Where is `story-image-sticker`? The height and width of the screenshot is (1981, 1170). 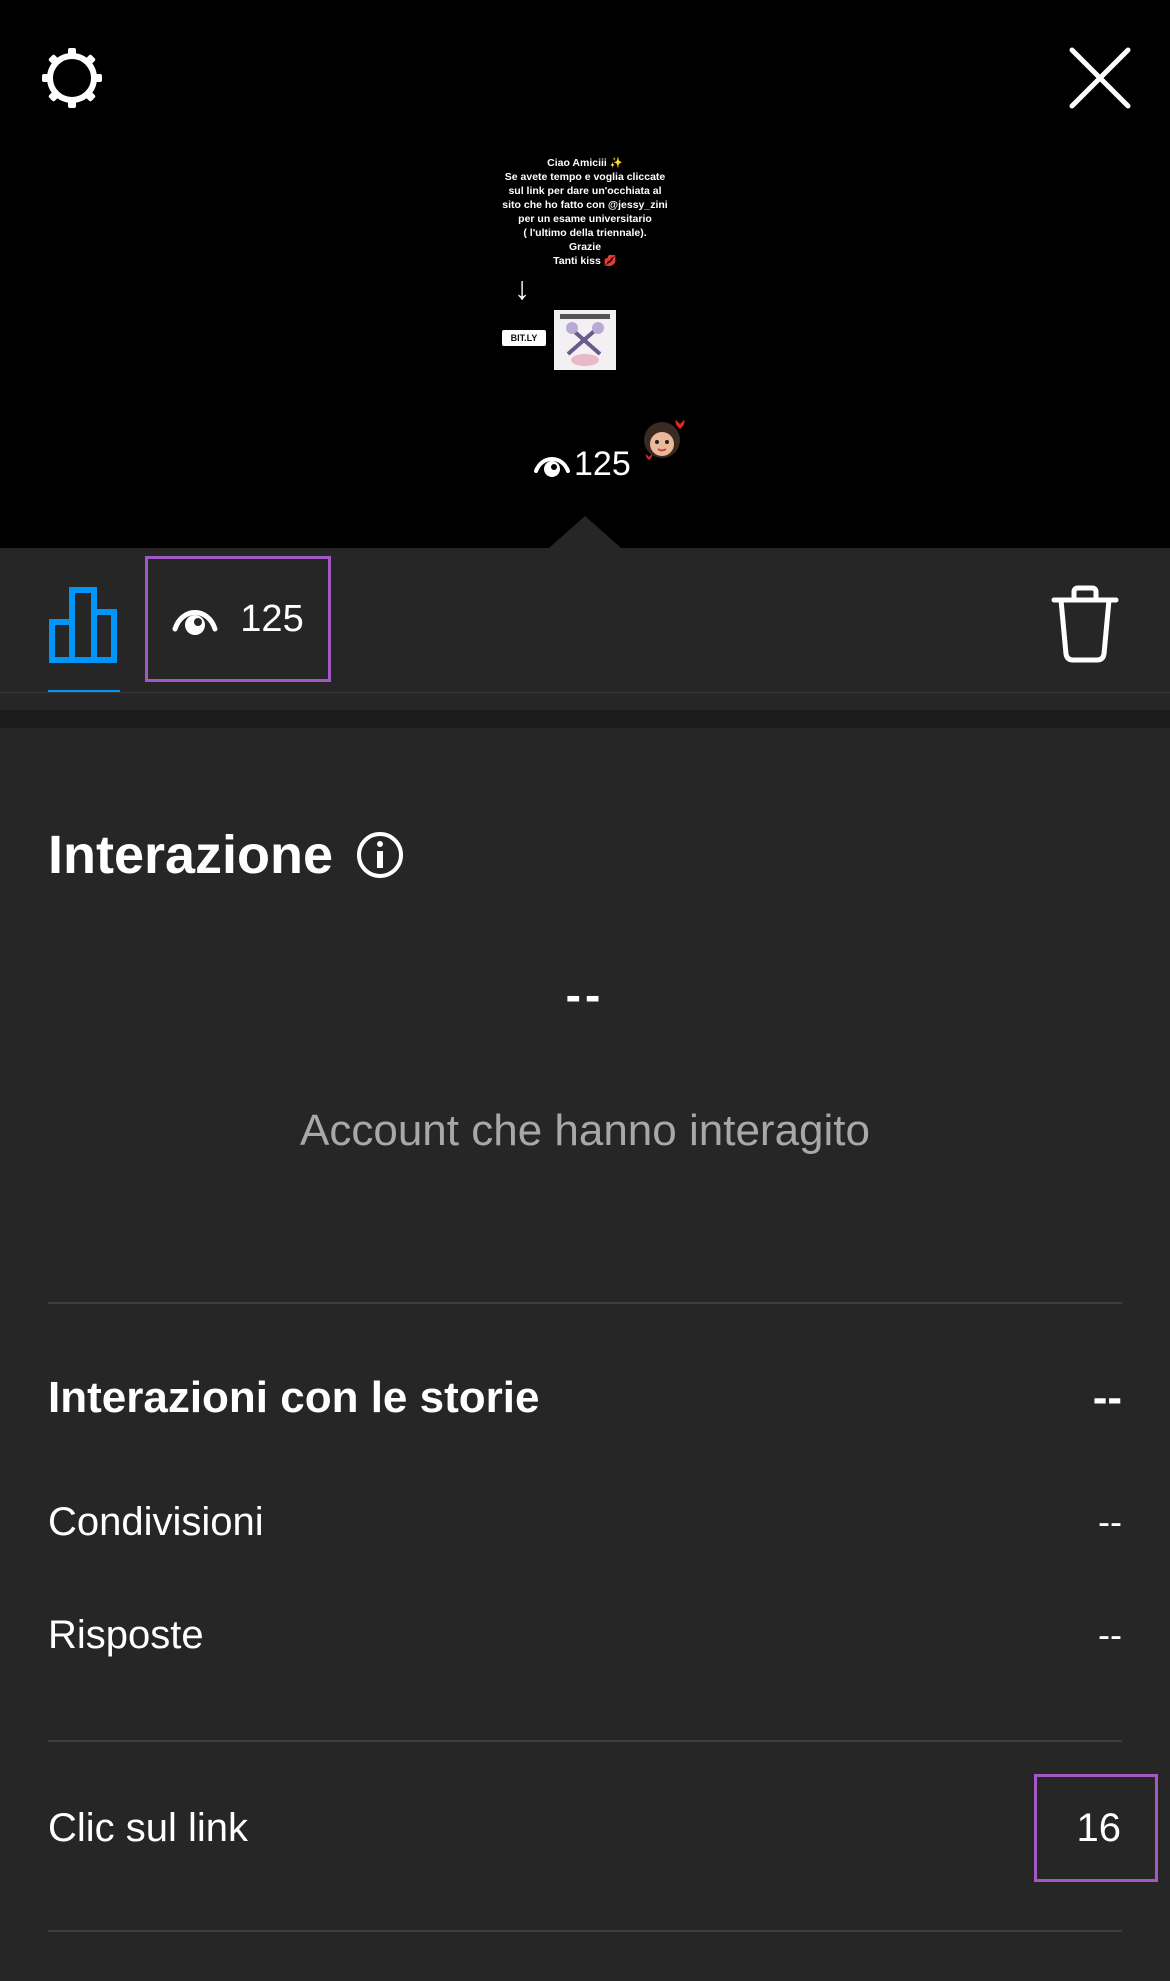 story-image-sticker is located at coordinates (585, 340).